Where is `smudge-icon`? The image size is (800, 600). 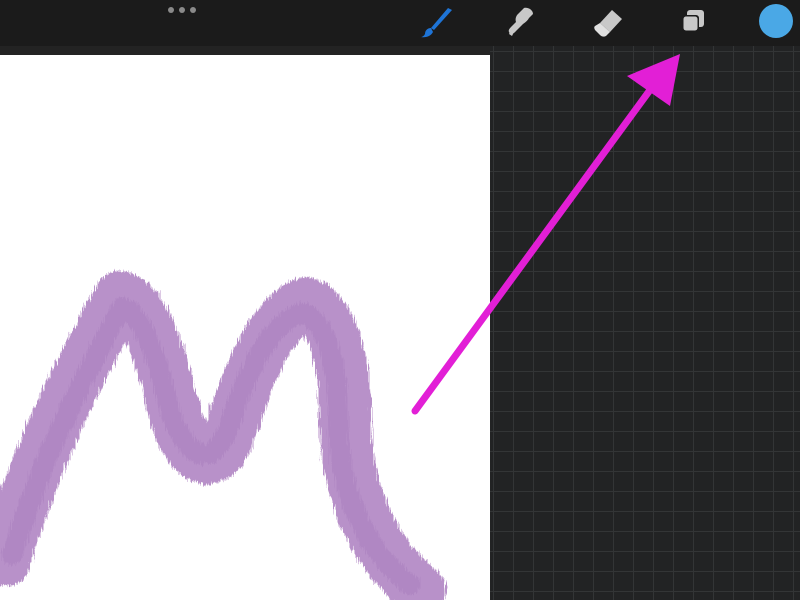
smudge-icon is located at coordinates (520, 21).